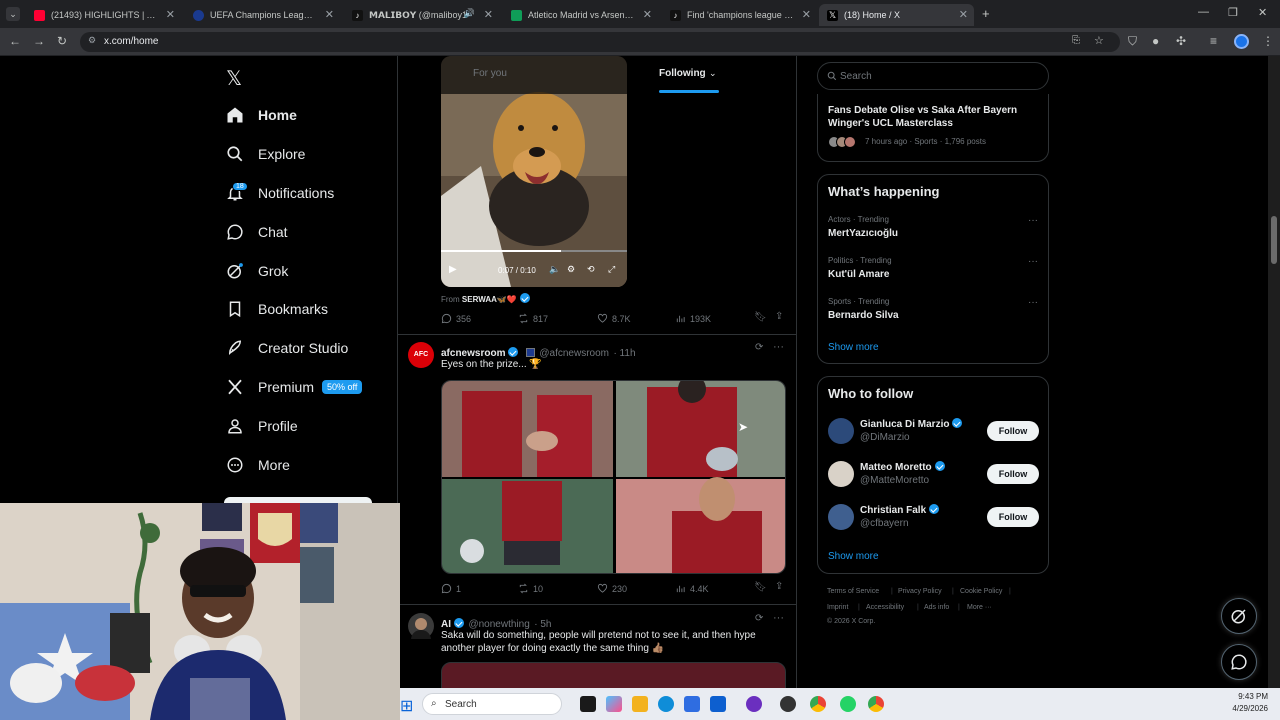  I want to click on terms-link: Terms of Service, so click(853, 591).